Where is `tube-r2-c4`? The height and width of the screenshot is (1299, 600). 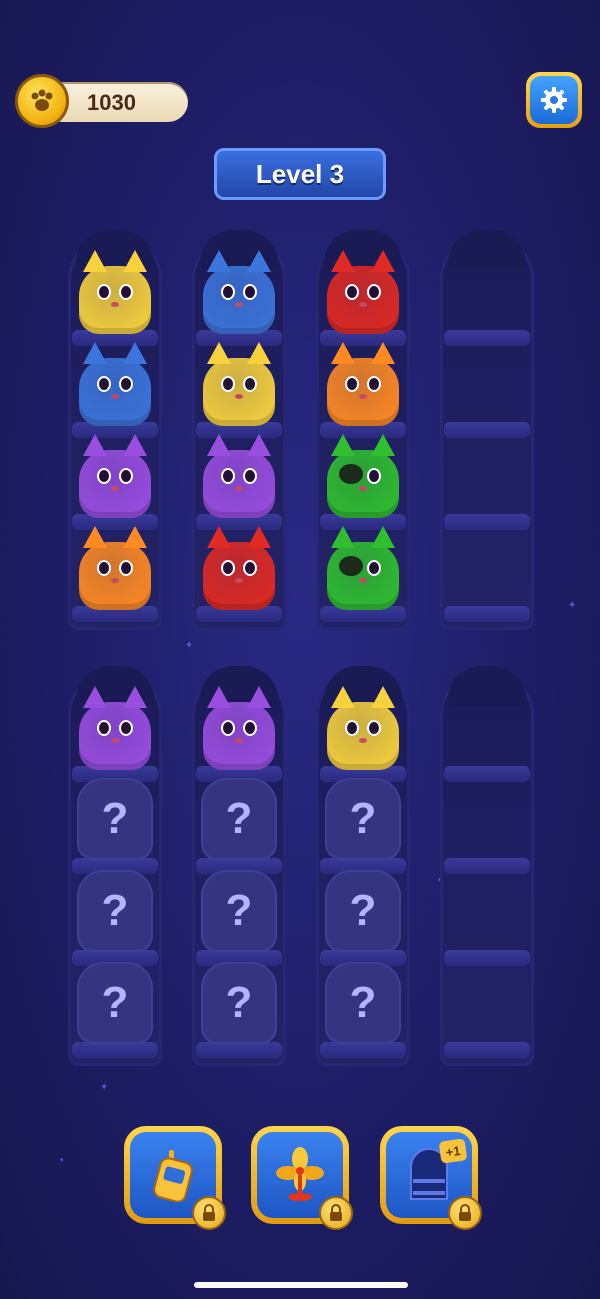
tube-r2-c4 is located at coordinates (487, 866).